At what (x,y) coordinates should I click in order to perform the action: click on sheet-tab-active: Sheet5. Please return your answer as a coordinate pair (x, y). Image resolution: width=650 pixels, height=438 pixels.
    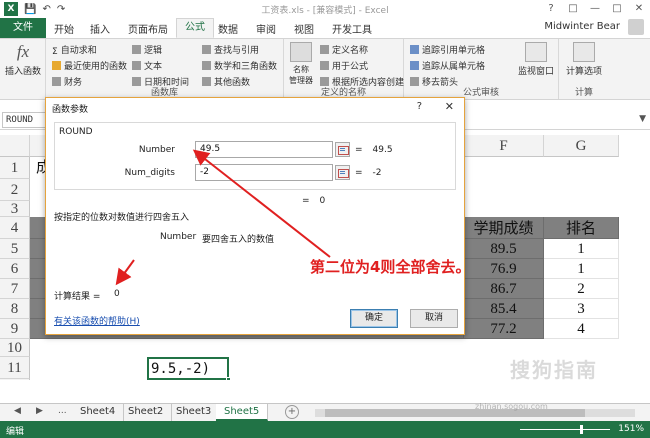
    Looking at the image, I should click on (242, 412).